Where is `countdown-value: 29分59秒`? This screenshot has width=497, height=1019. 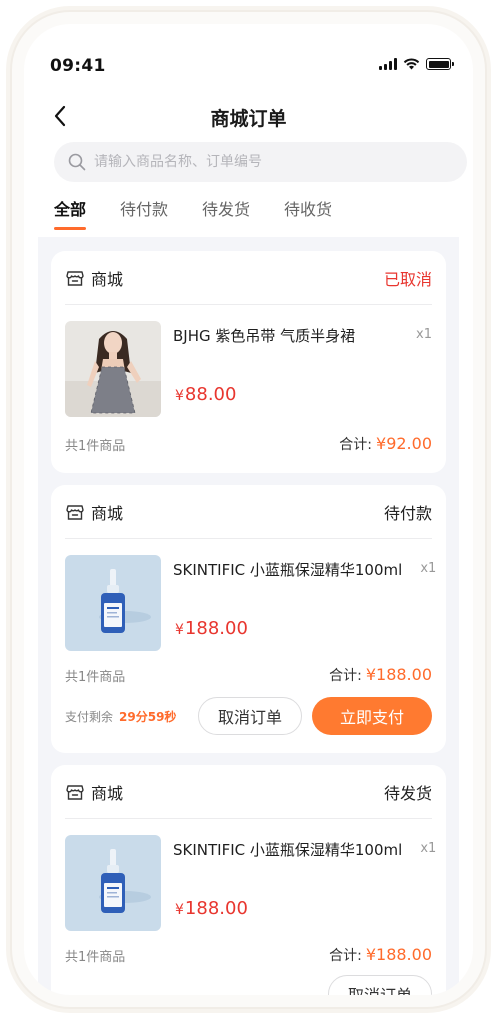
countdown-value: 29分59秒 is located at coordinates (148, 716).